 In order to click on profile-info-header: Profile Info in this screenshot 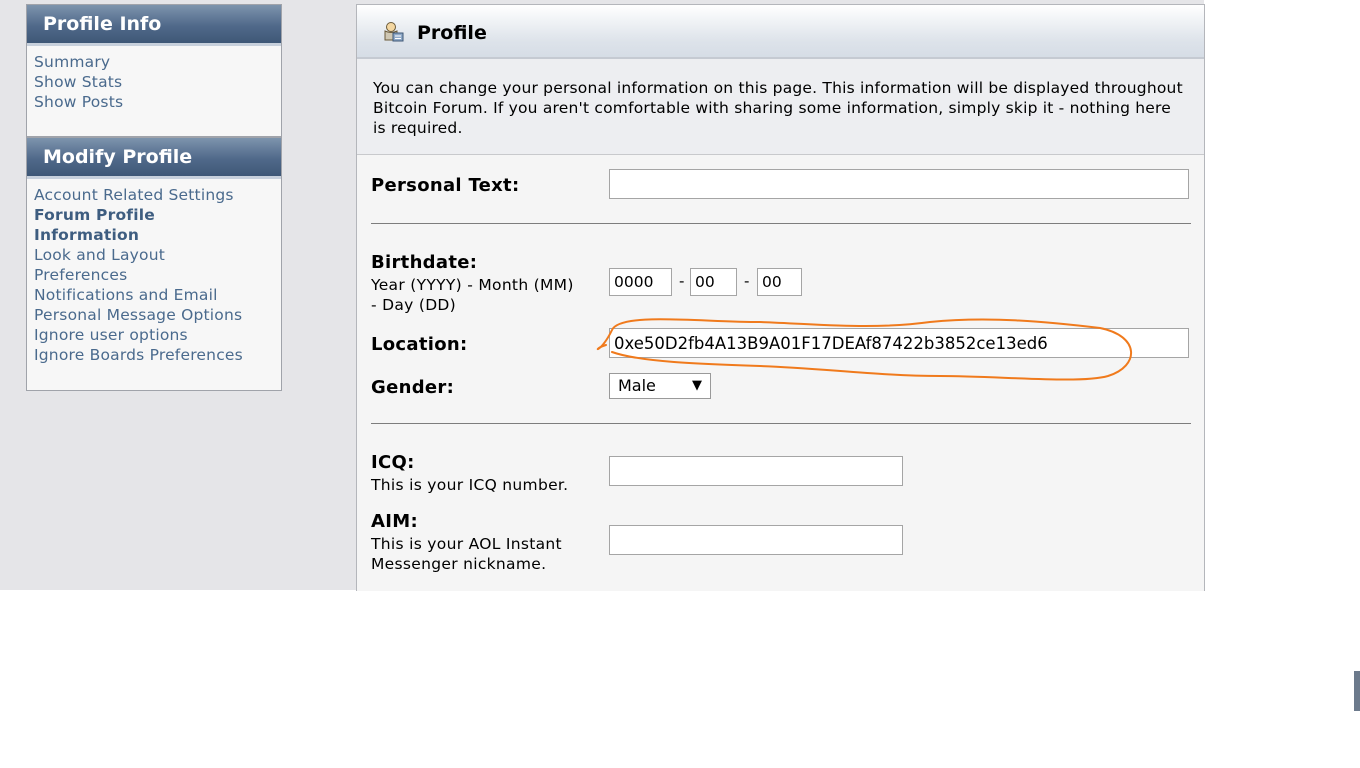, I will do `click(154, 25)`.